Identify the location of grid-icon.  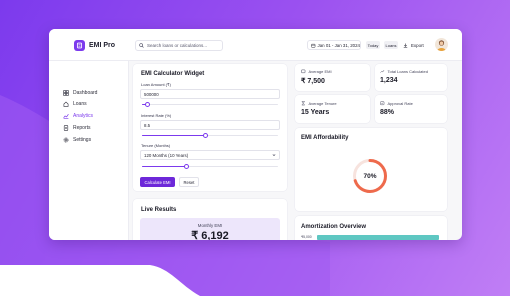
(66, 92).